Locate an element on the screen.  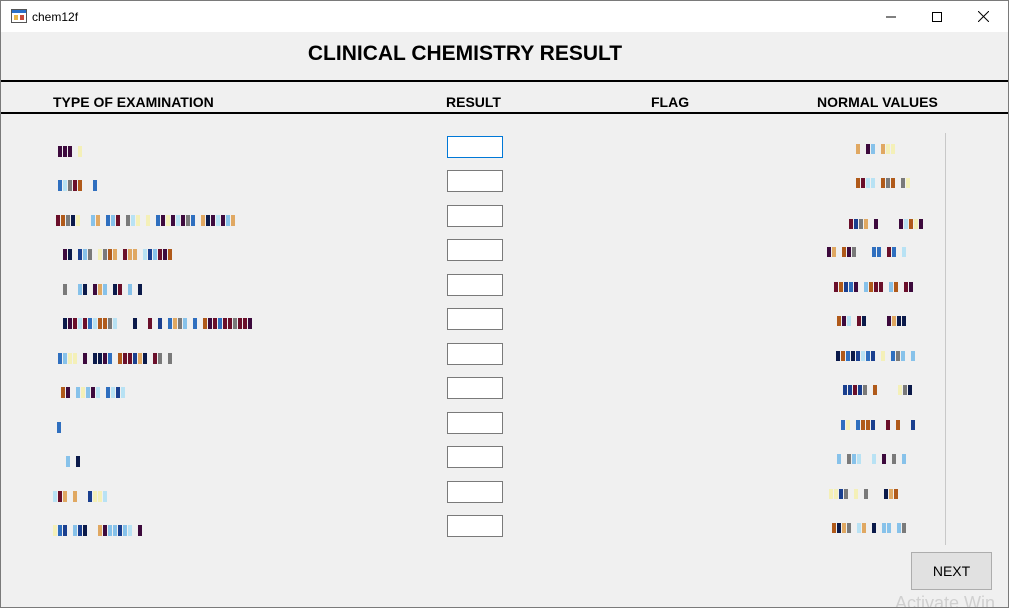
maximize-icon is located at coordinates (937, 16).